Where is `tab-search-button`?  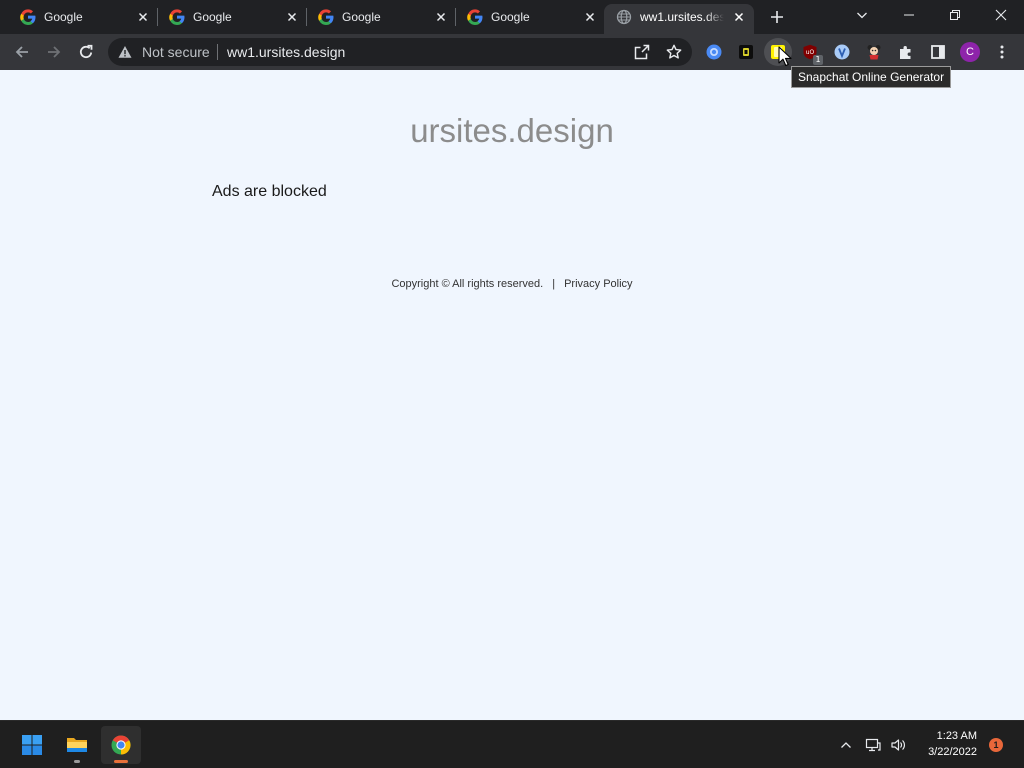
tab-search-button is located at coordinates (862, 15).